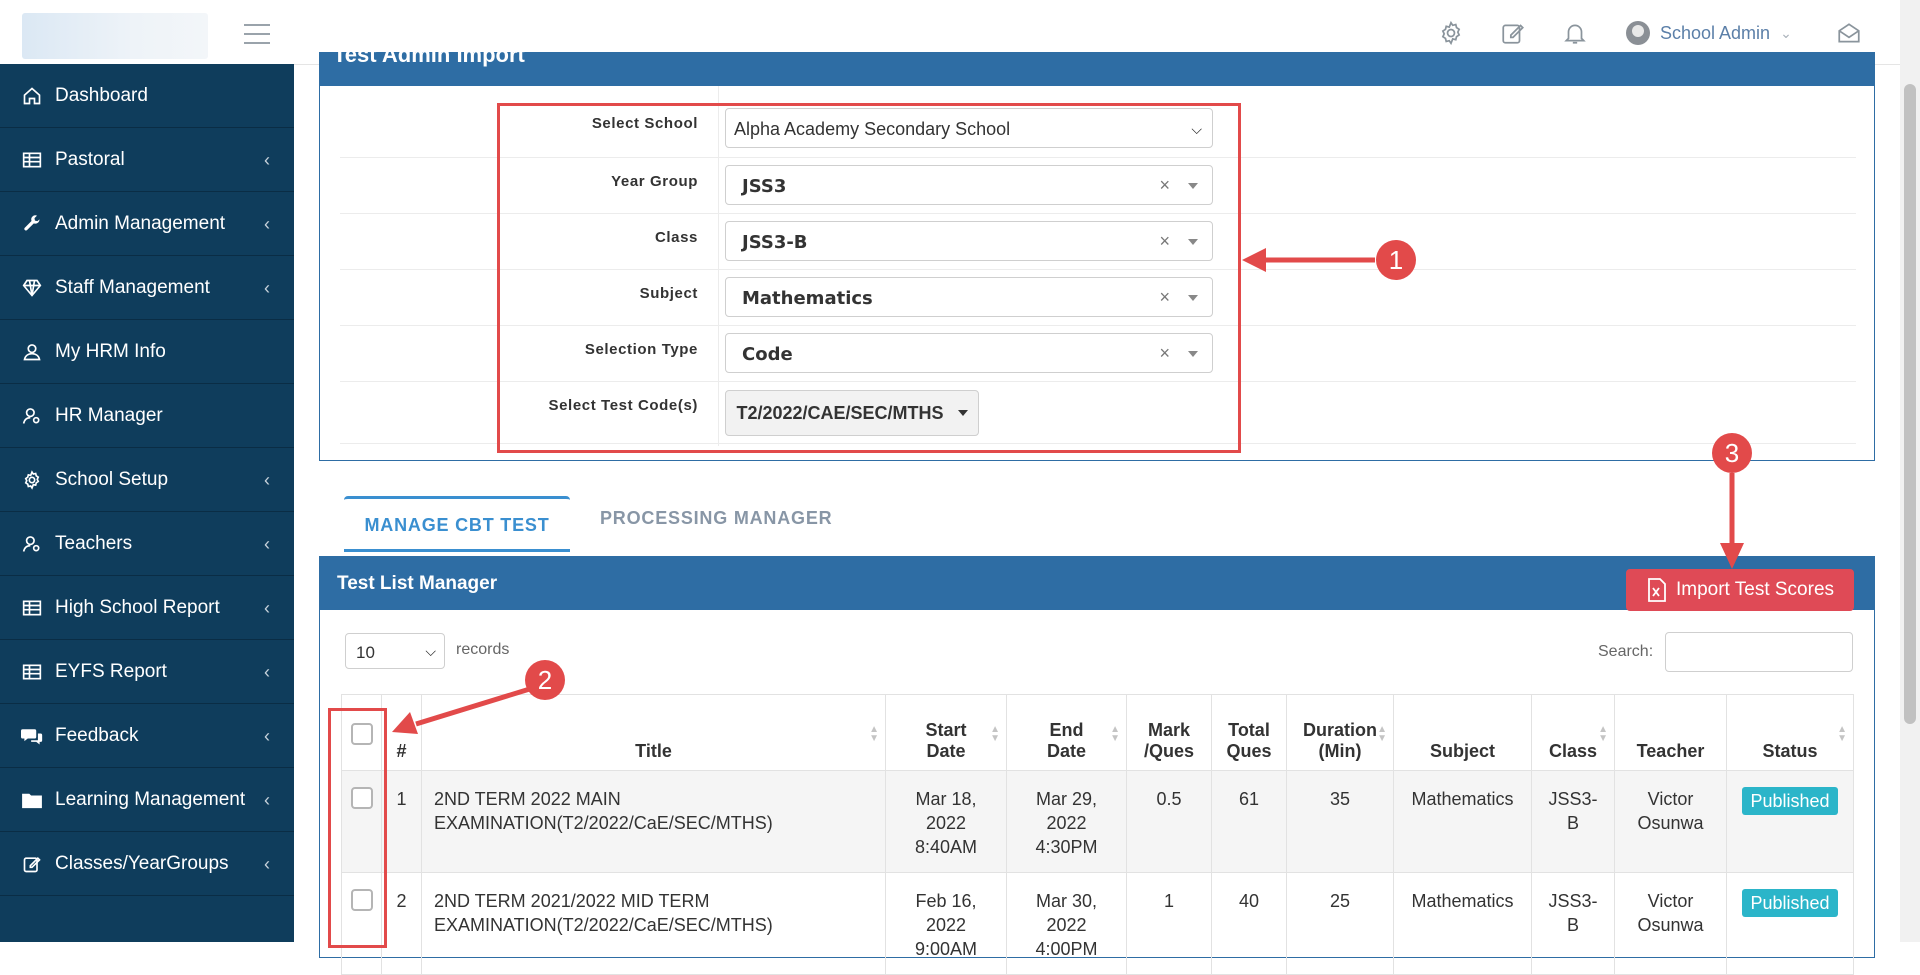 The height and width of the screenshot is (975, 1920). What do you see at coordinates (32, 608) in the screenshot?
I see `table-icon` at bounding box center [32, 608].